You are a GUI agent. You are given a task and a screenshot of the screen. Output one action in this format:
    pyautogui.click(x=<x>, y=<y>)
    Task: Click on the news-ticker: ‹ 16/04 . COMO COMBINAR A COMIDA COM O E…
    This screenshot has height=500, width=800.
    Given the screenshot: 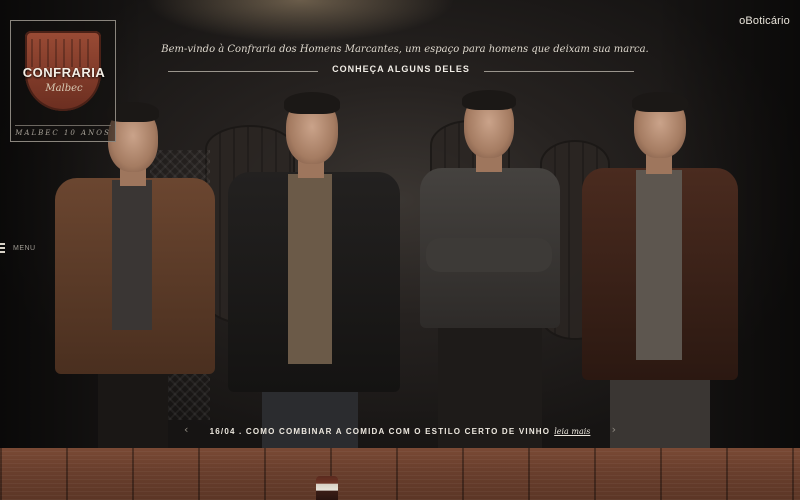 What is the action you would take?
    pyautogui.click(x=400, y=431)
    